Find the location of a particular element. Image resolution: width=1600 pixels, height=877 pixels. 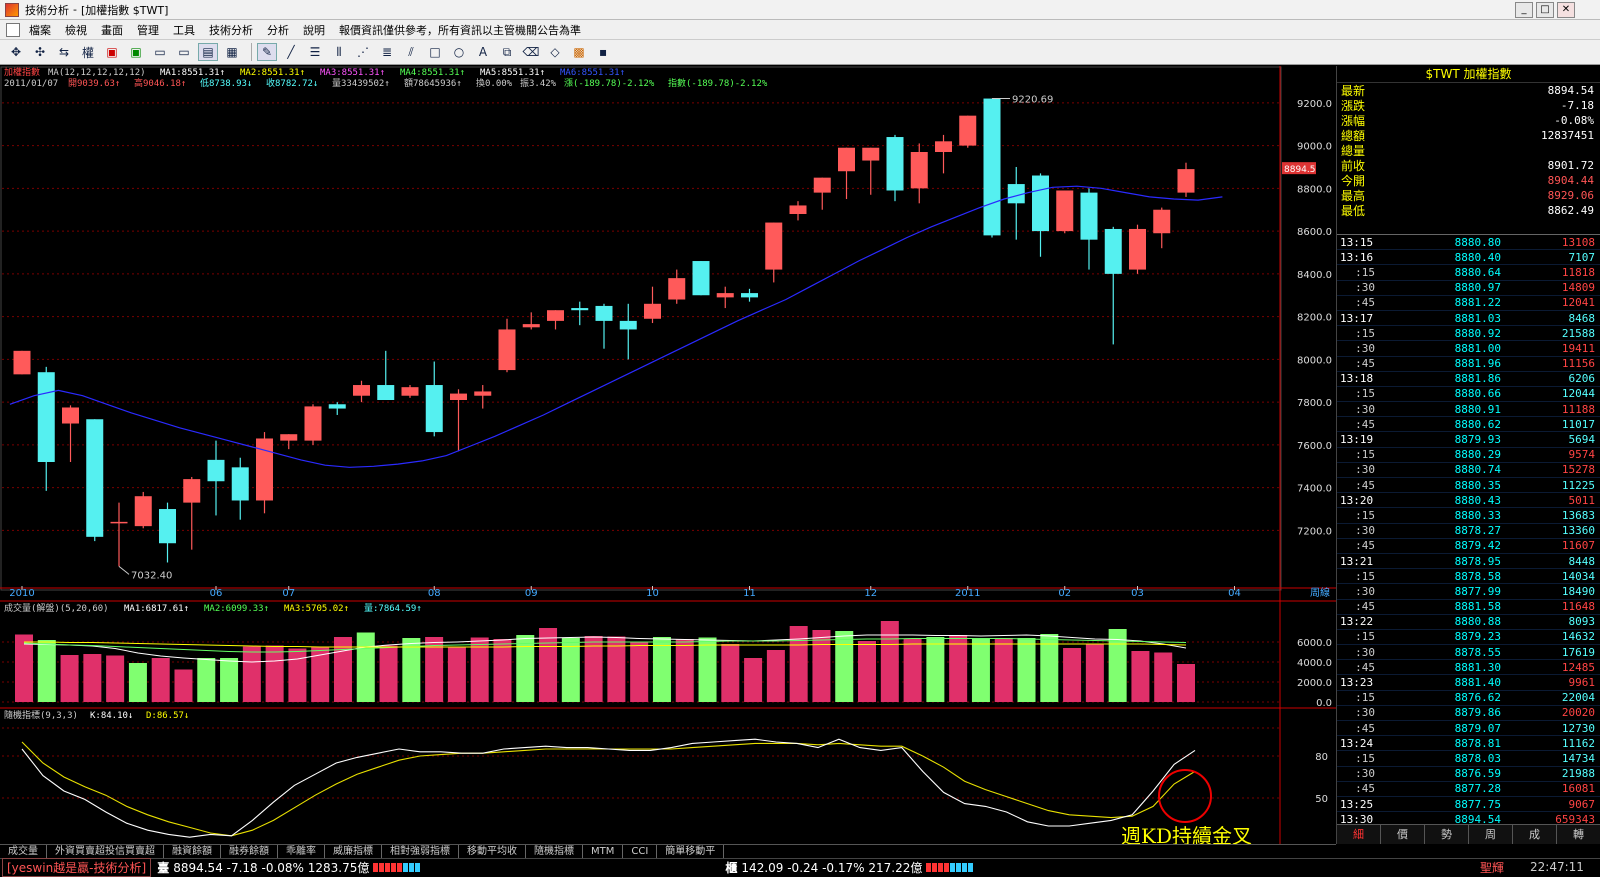

tick-row: :15 8880.64 11818 is located at coordinates (1468, 273).